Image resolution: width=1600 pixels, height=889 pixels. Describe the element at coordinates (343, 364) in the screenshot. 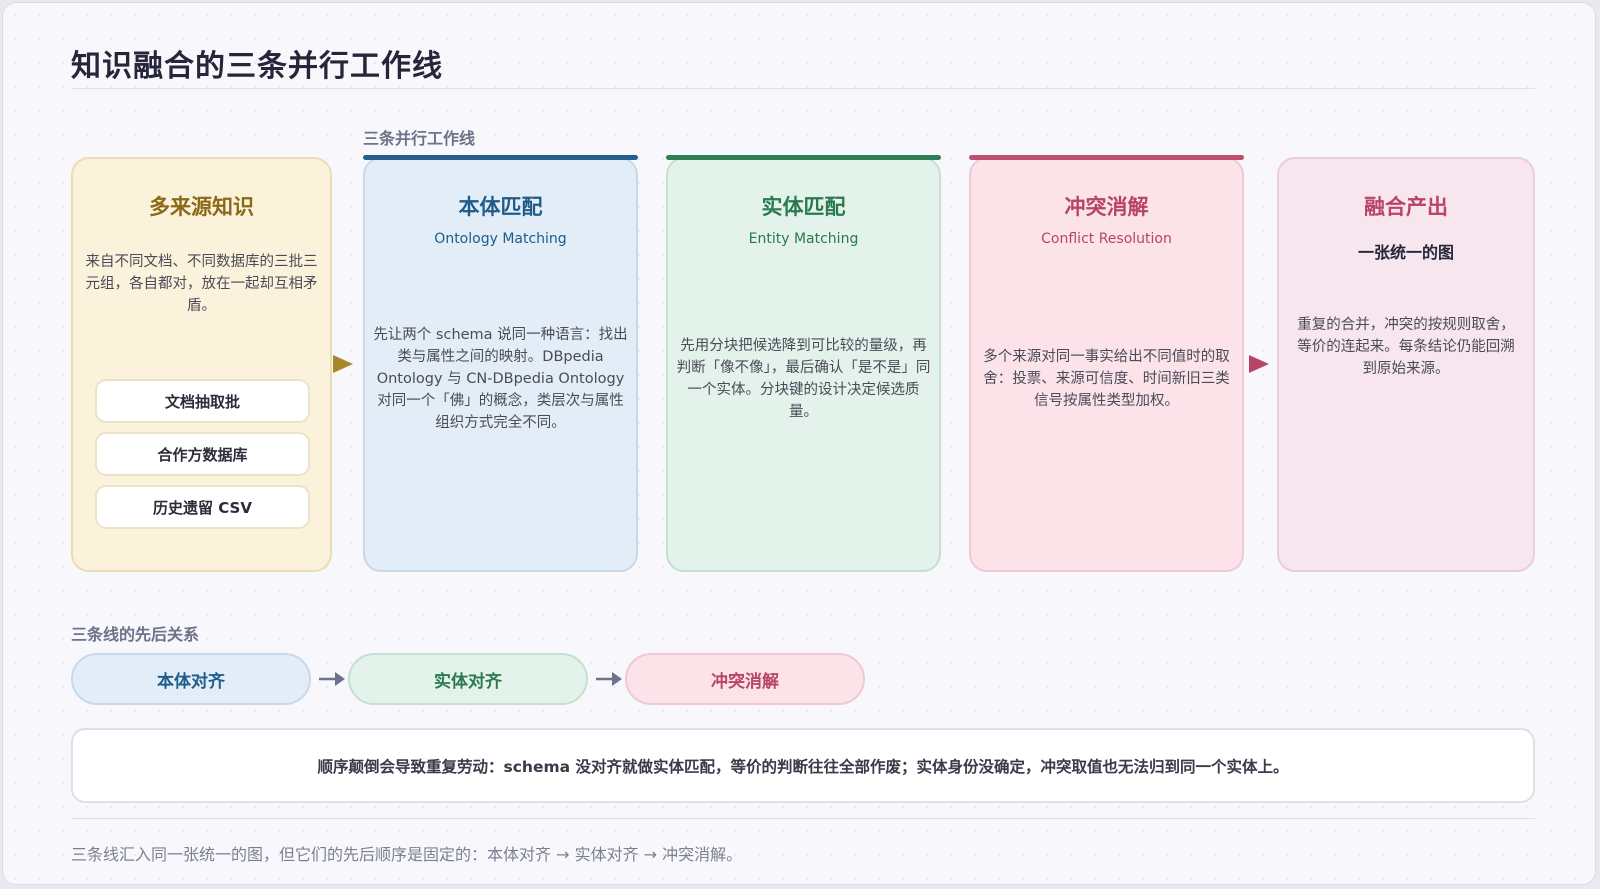

I see `source-to-lines-arrow-icon` at that location.